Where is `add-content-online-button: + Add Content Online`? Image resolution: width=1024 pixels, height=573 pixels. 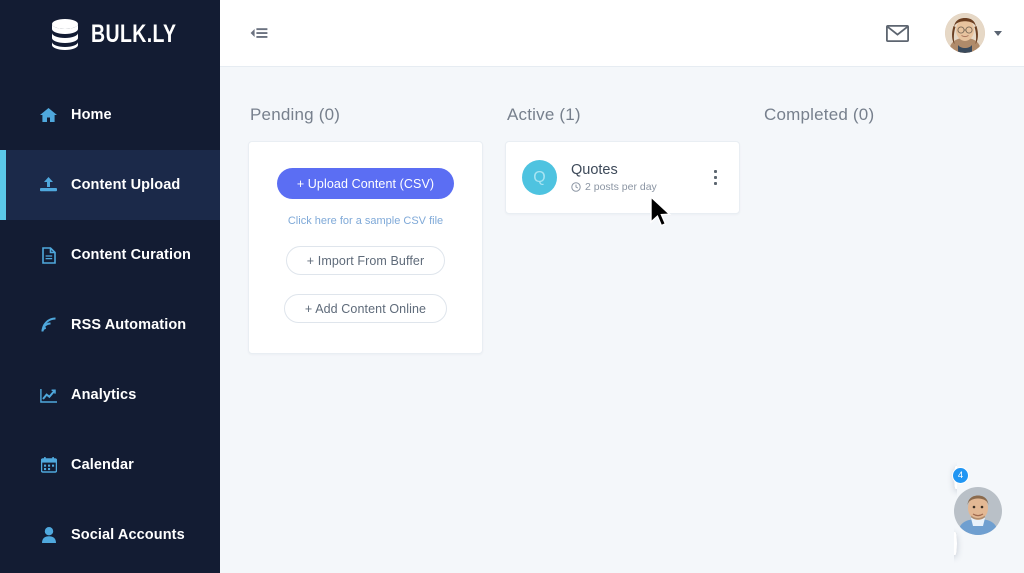
add-content-online-button: + Add Content Online is located at coordinates (365, 308).